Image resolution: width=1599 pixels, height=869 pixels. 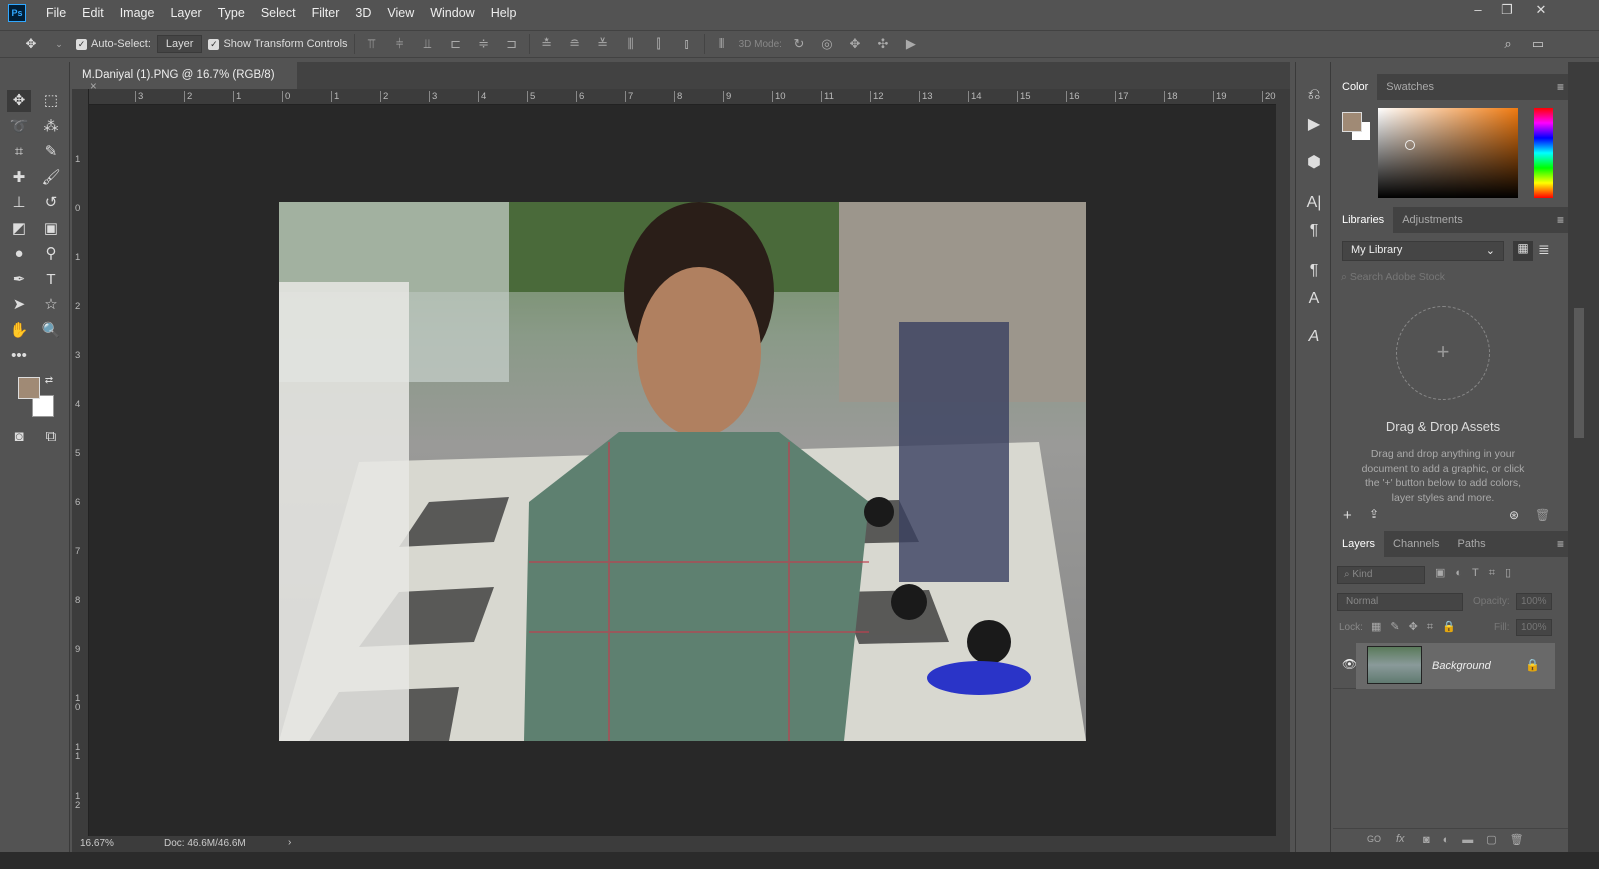 What do you see at coordinates (1534, 601) in the screenshot?
I see `opacity-input: 100%` at bounding box center [1534, 601].